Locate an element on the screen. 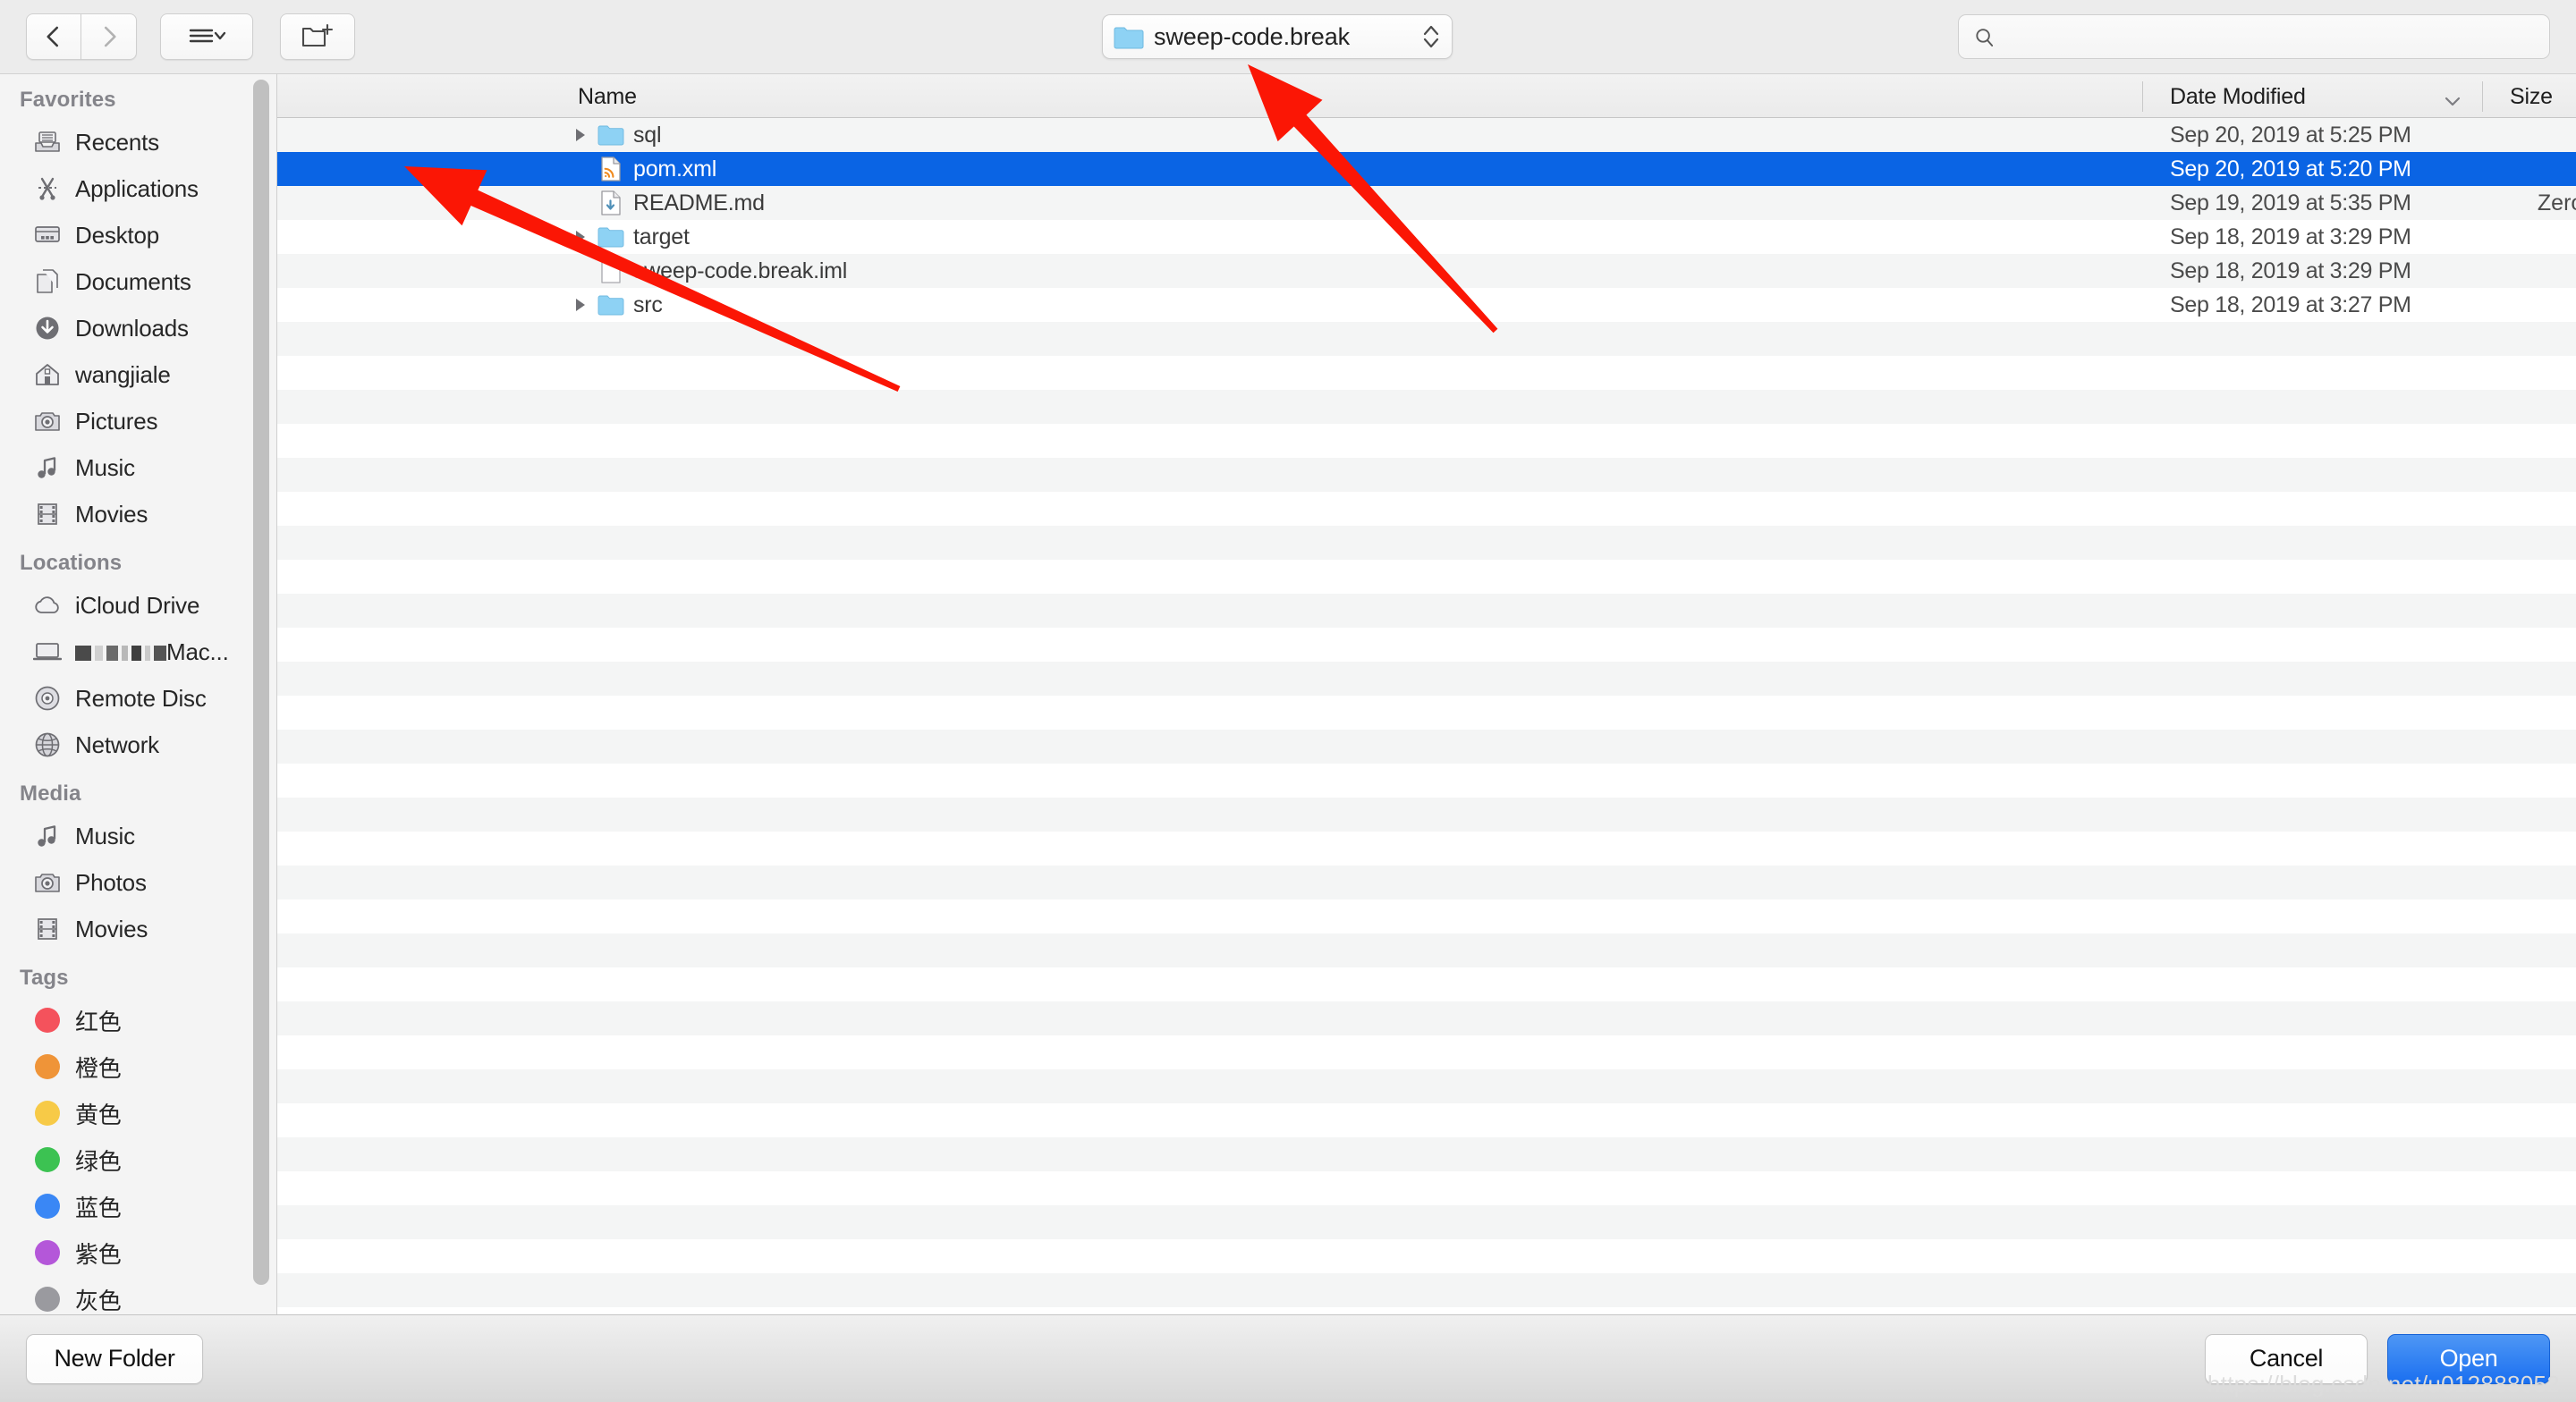 Image resolution: width=2576 pixels, height=1402 pixels. sidebar-item-network: Network is located at coordinates (138, 745).